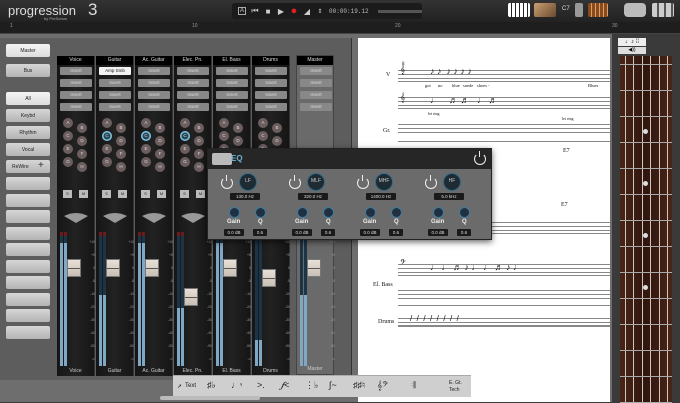 This screenshot has height=403, width=680. I want to click on send-knob-g: G, so click(185, 162).